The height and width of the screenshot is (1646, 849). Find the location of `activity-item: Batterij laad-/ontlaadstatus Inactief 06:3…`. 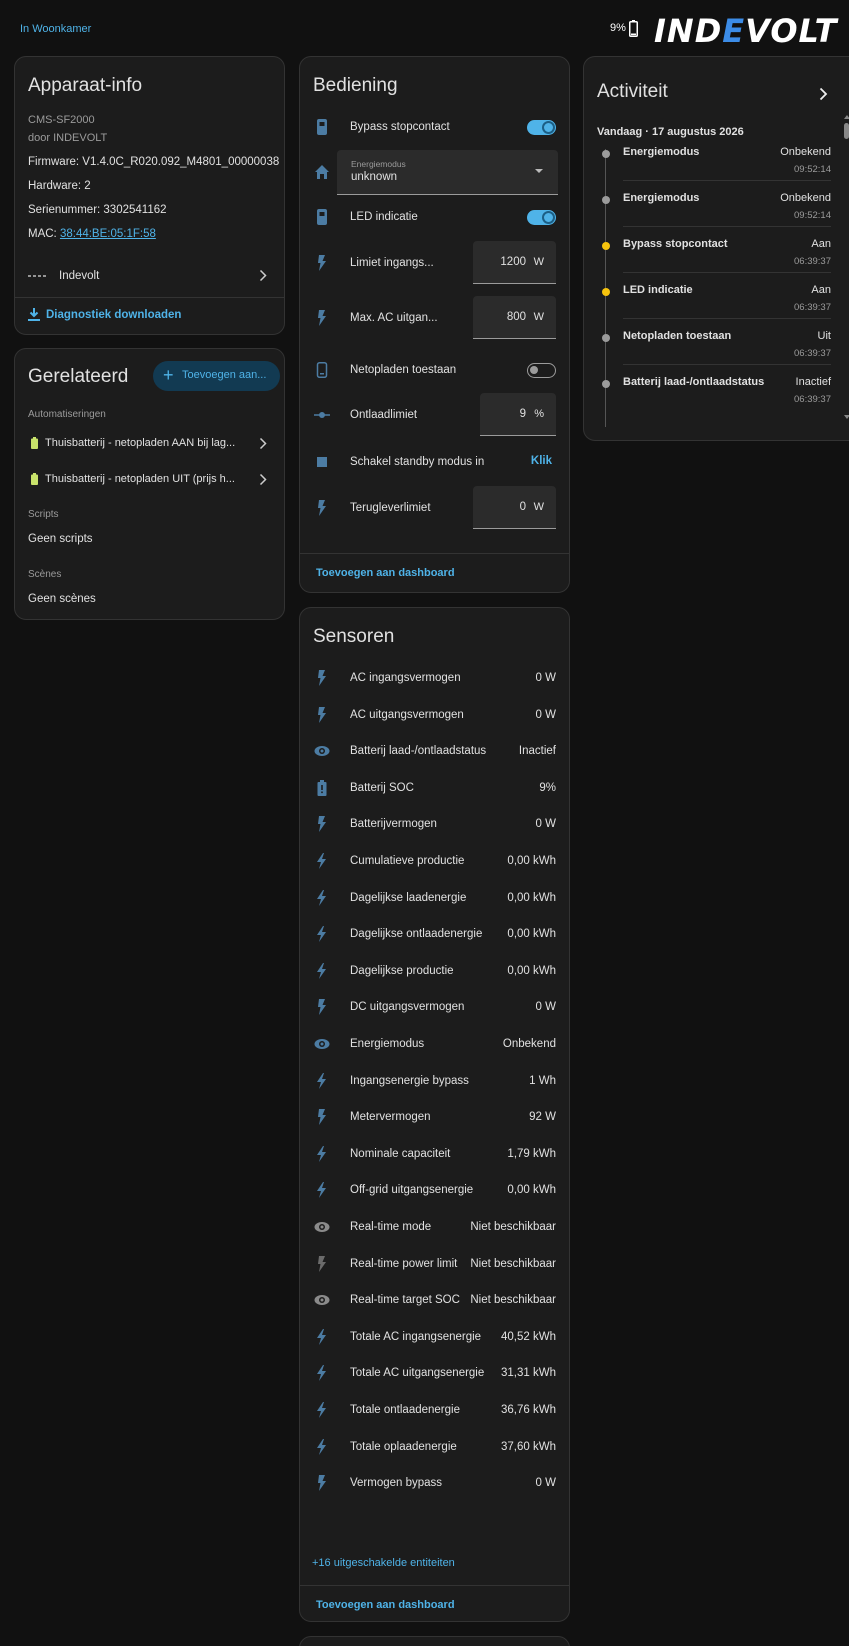

activity-item: Batterij laad-/ontlaadstatus Inactief 06:3… is located at coordinates (716, 397).